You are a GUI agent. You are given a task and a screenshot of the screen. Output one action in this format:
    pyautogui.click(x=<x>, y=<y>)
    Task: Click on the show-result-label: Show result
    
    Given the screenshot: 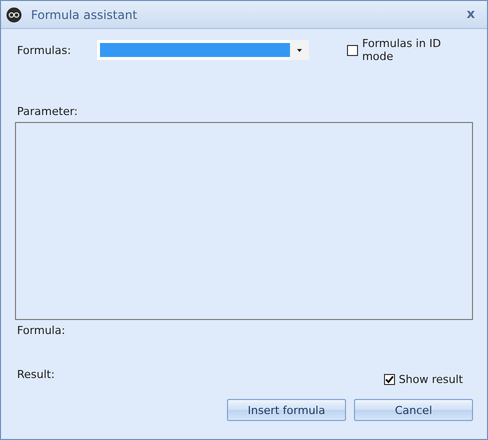 What is the action you would take?
    pyautogui.click(x=430, y=379)
    